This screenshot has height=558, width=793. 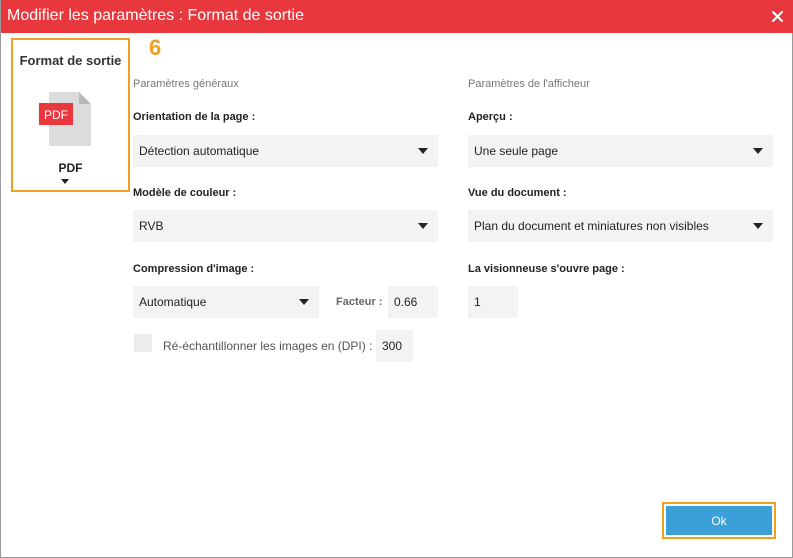 I want to click on general-section-title: Paramètres généraux, so click(x=186, y=84).